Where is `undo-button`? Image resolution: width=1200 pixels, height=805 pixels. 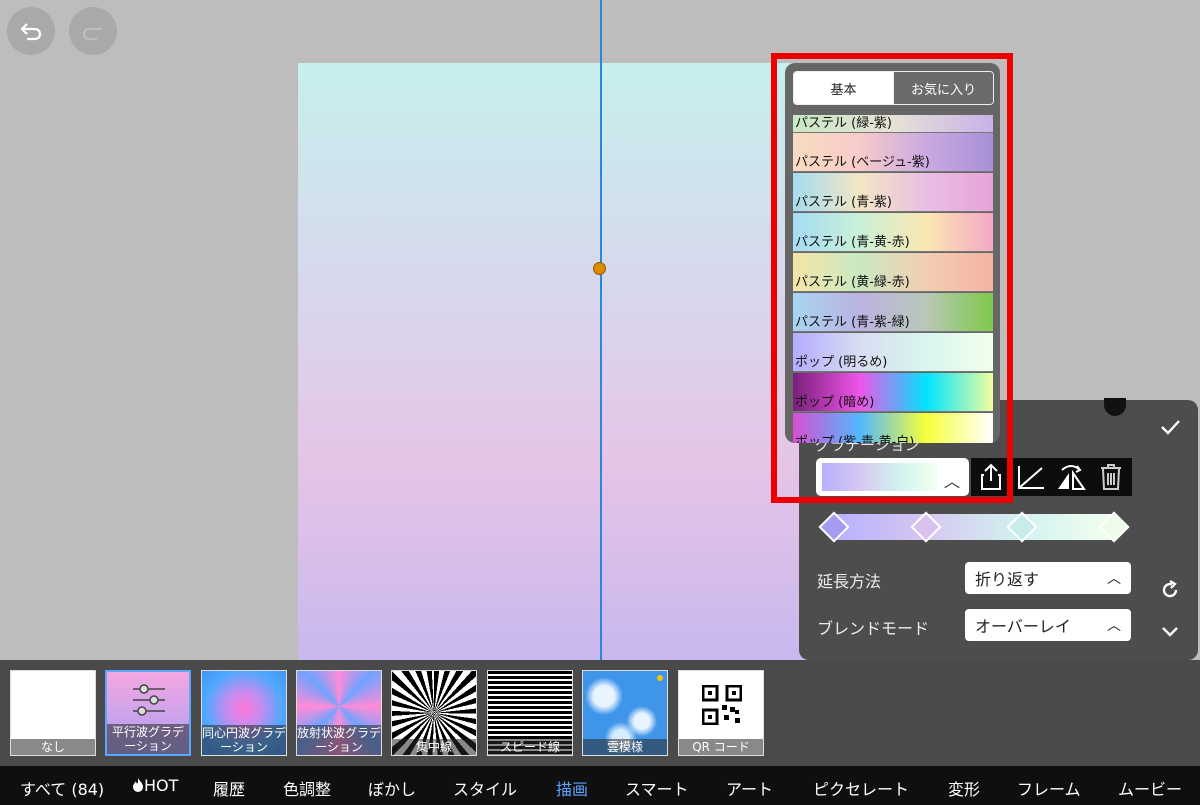 undo-button is located at coordinates (31, 31).